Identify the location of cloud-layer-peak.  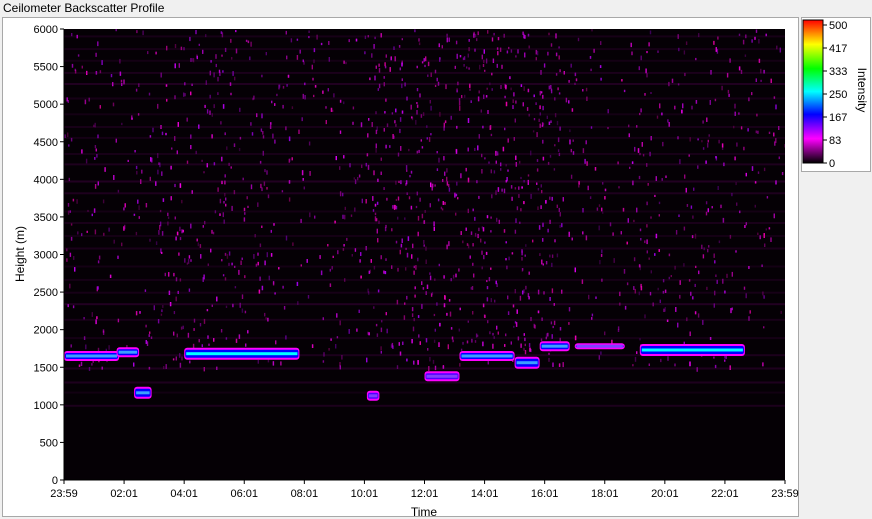
(373, 396).